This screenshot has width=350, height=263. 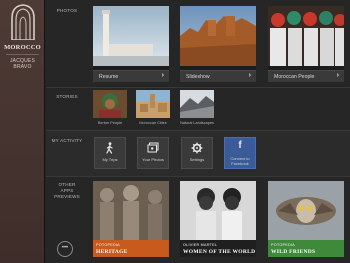 I want to click on your-photos-label: Your Photos, so click(x=153, y=159).